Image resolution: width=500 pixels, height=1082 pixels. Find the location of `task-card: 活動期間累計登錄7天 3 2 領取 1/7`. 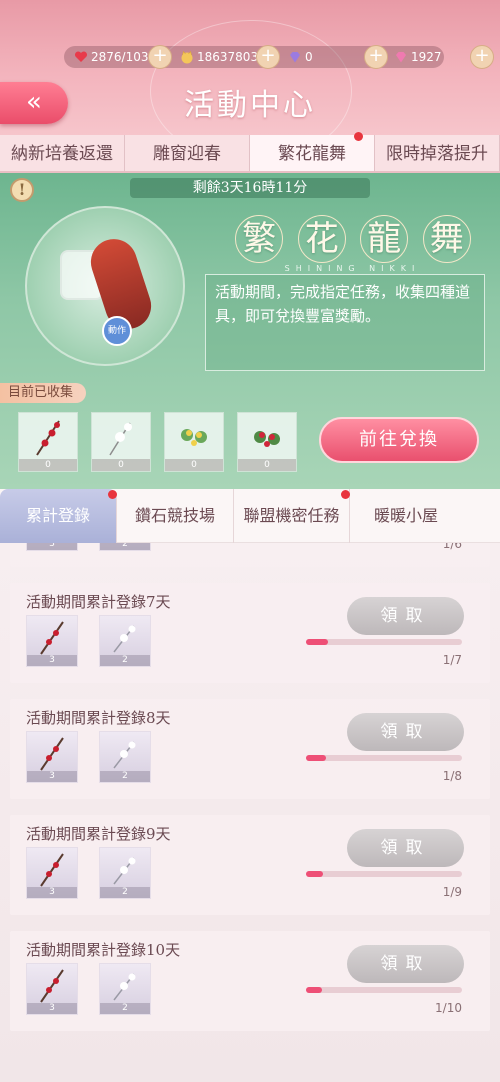

task-card: 活動期間累計登錄7天 3 2 領取 1/7 is located at coordinates (250, 633).